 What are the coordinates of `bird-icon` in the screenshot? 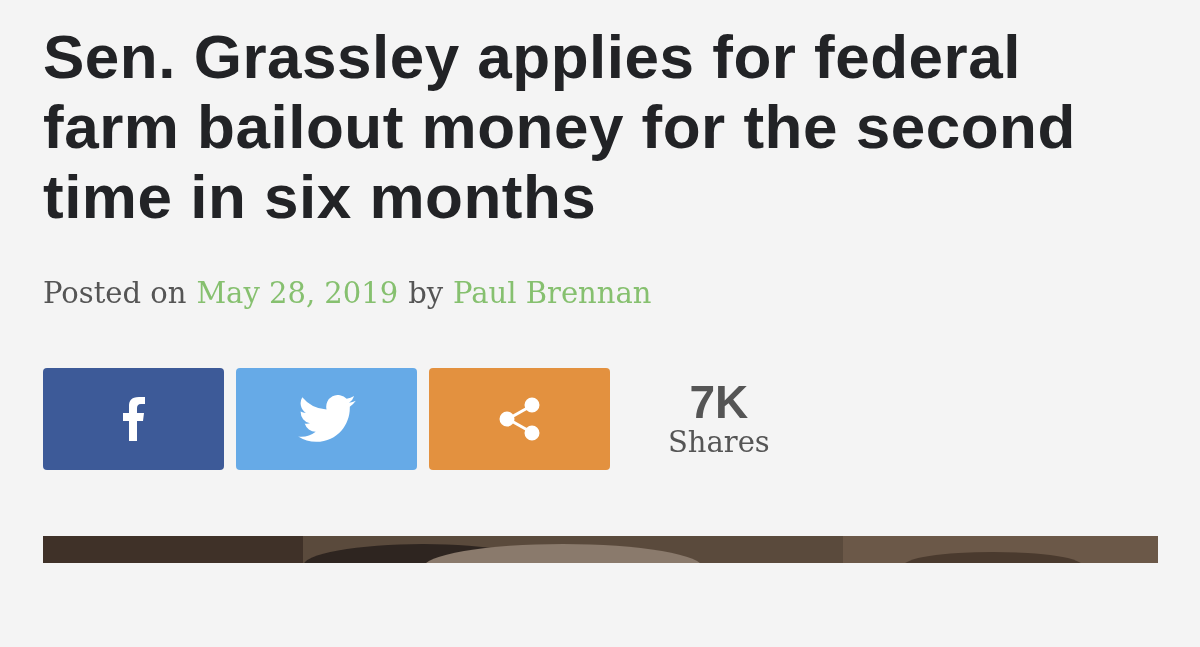 It's located at (326, 419).